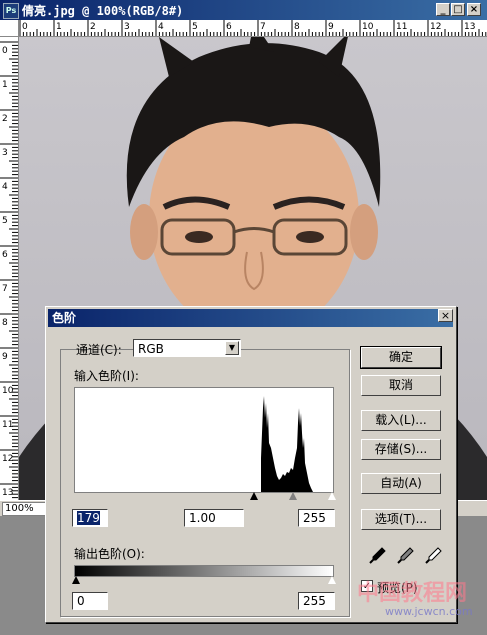  Describe the element at coordinates (103, 11) in the screenshot. I see `document-title: 倩亮.jpg @ 100%(RGB/8#)` at that location.